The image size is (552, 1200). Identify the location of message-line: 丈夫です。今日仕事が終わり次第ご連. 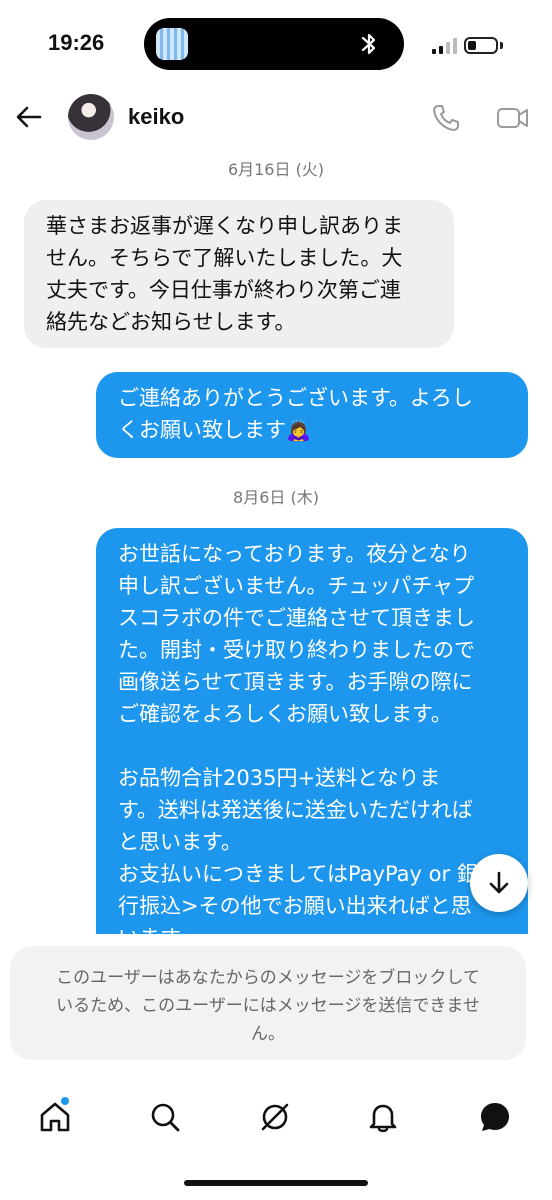
(223, 290).